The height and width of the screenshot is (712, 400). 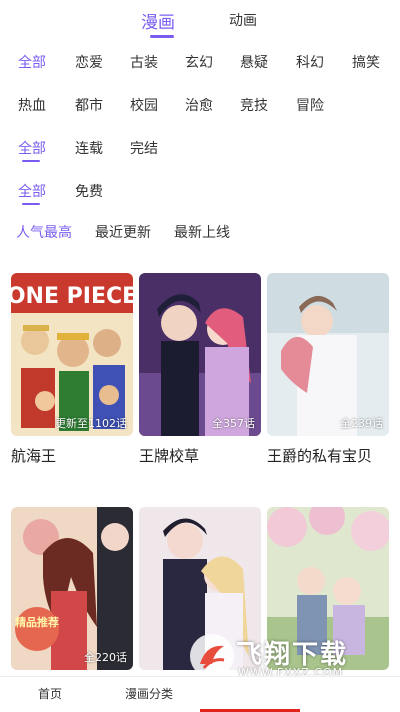 I want to click on comic-cover: 精品推荐 全220话, so click(x=72, y=588).